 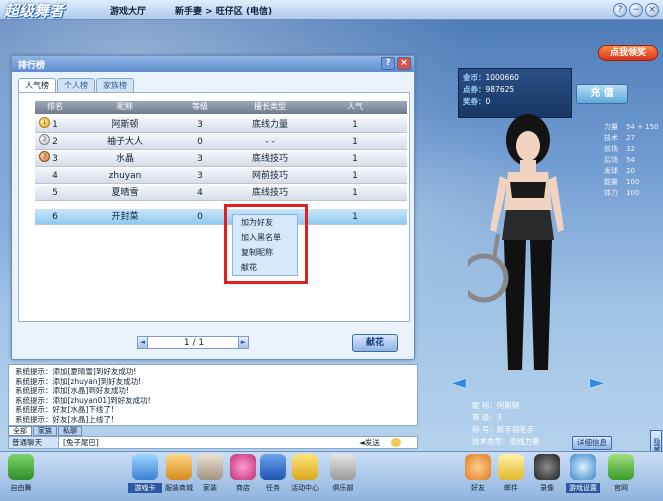 I want to click on rotate-left-icon: ◄, so click(x=463, y=382).